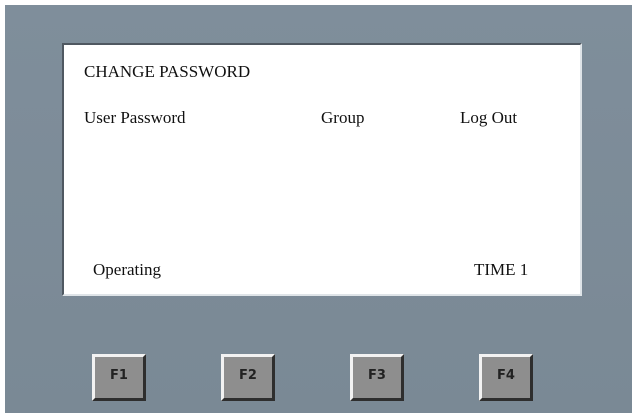 Image resolution: width=632 pixels, height=413 pixels. I want to click on menu-user-password: User Password, so click(135, 118).